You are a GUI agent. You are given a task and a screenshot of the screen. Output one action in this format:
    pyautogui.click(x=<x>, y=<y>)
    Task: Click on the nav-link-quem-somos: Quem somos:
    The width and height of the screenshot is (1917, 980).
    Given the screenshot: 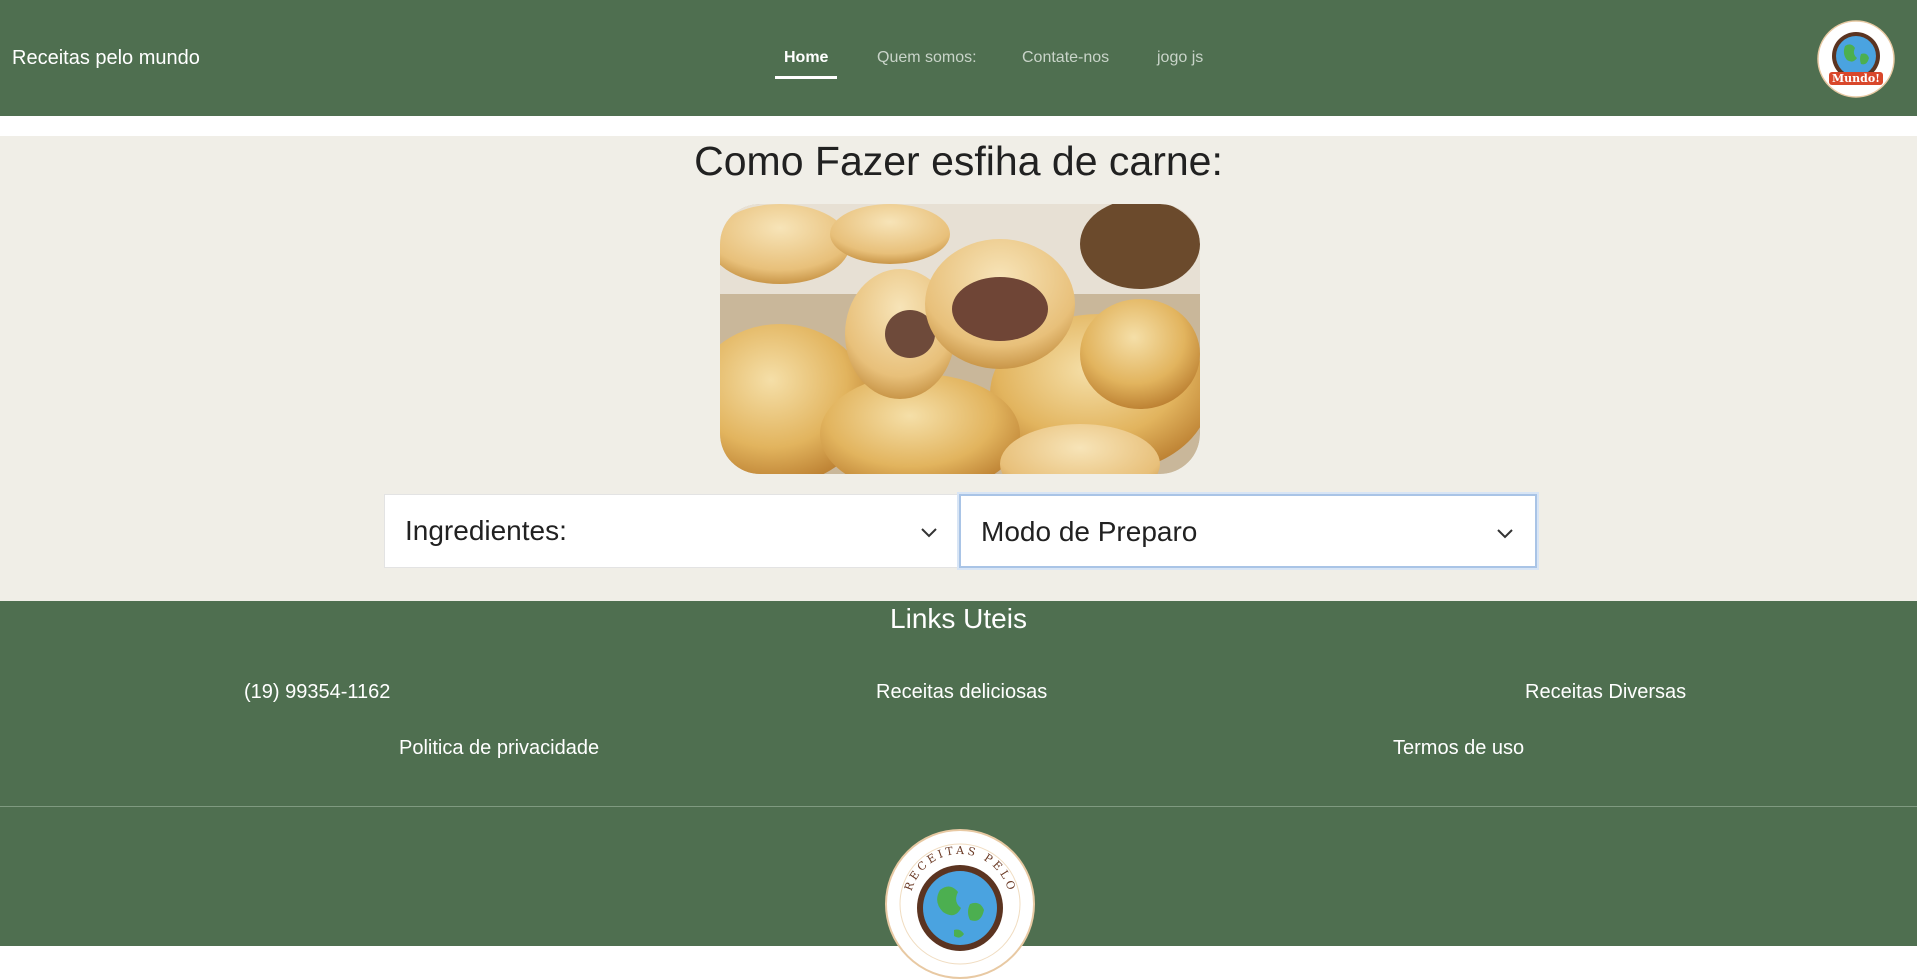 What is the action you would take?
    pyautogui.click(x=927, y=58)
    